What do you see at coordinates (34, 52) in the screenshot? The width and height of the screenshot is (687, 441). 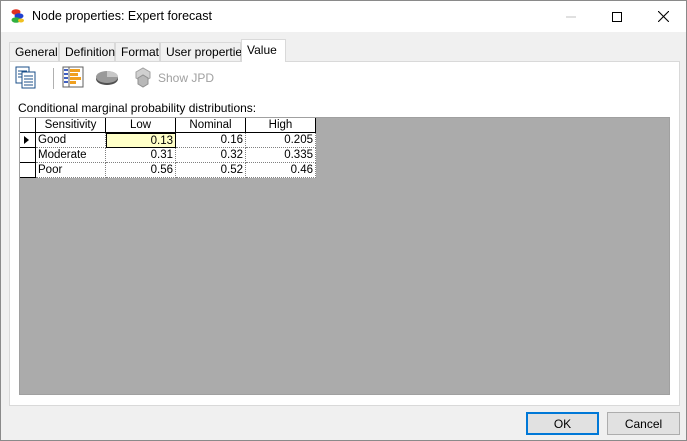 I see `tab-general: General` at bounding box center [34, 52].